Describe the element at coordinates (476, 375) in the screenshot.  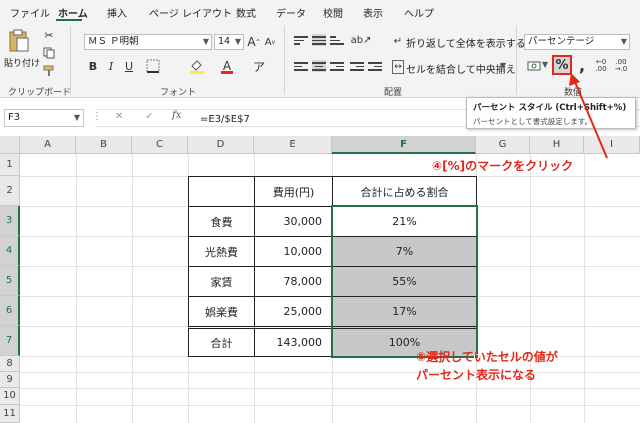
I see `annotation-step5-line2: パーセント表示になる` at that location.